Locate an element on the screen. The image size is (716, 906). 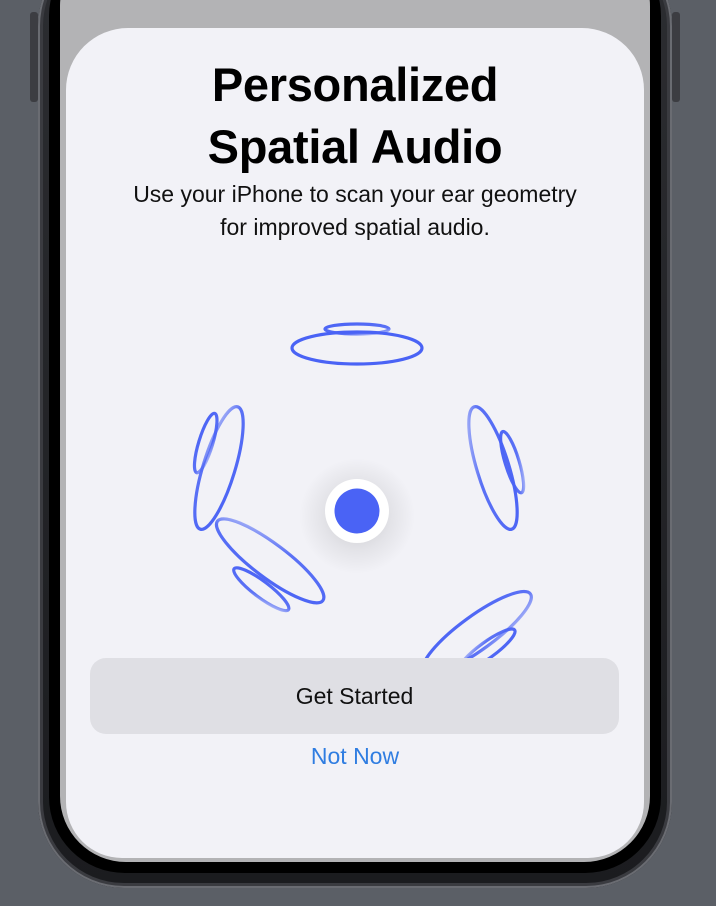
upper-left-ring-group is located at coordinates (218, 468).